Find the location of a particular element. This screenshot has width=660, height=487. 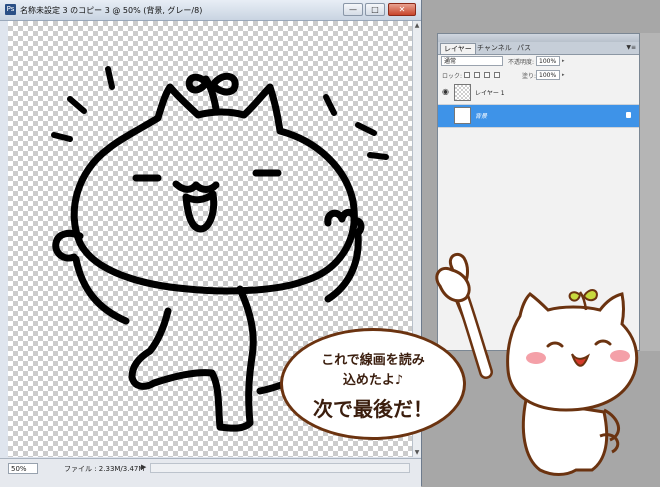

lock-label: ロック: is located at coordinates (452, 76).